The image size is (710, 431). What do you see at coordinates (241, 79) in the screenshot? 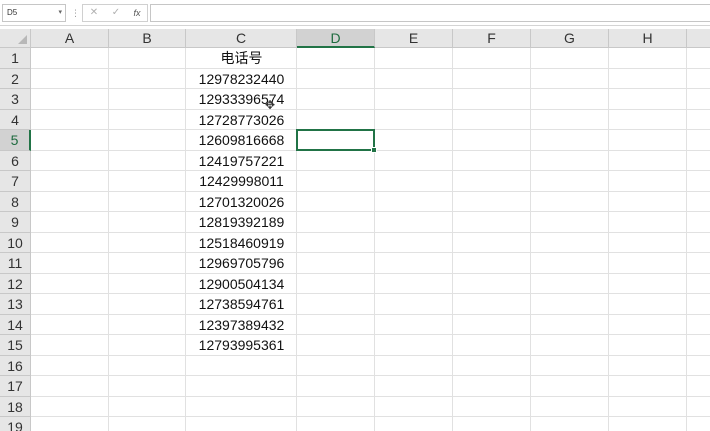
I see `cell-c2: 12978232440` at bounding box center [241, 79].